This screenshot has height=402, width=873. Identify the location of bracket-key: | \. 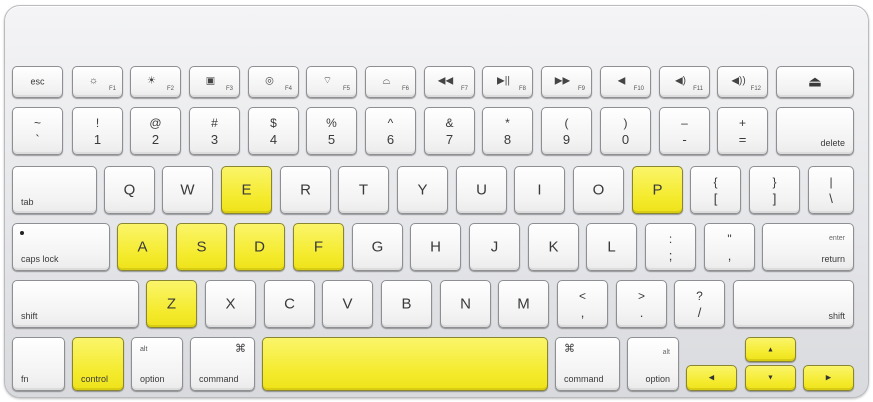
(831, 190).